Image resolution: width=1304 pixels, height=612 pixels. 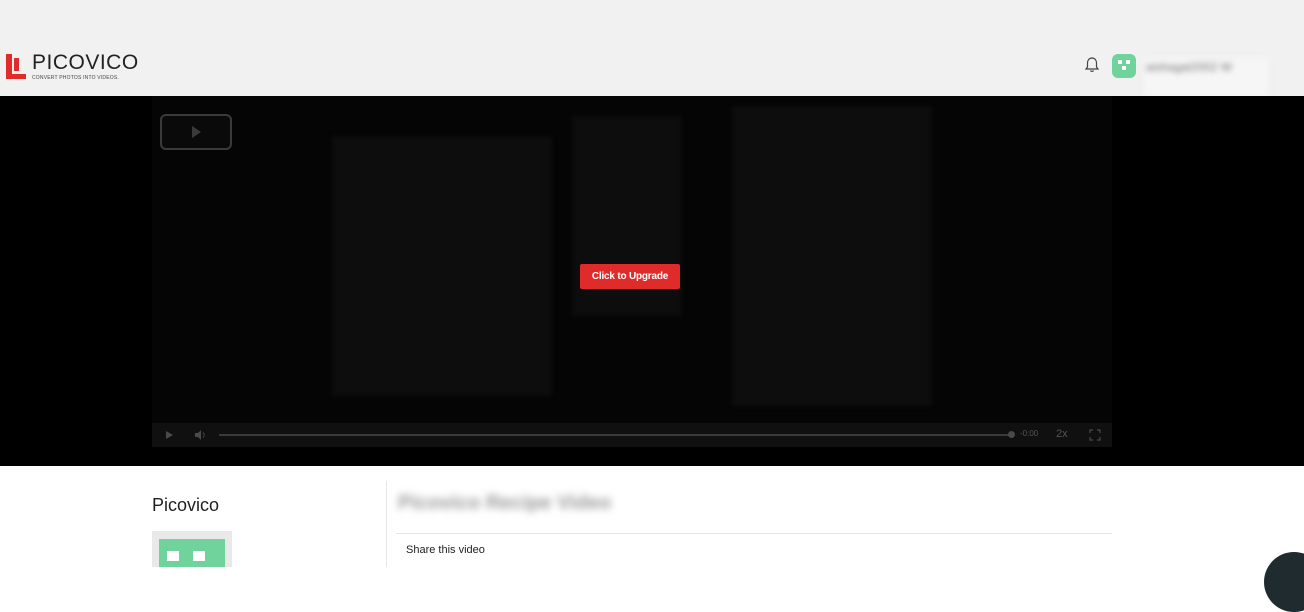 I want to click on column-divider, so click(x=386, y=524).